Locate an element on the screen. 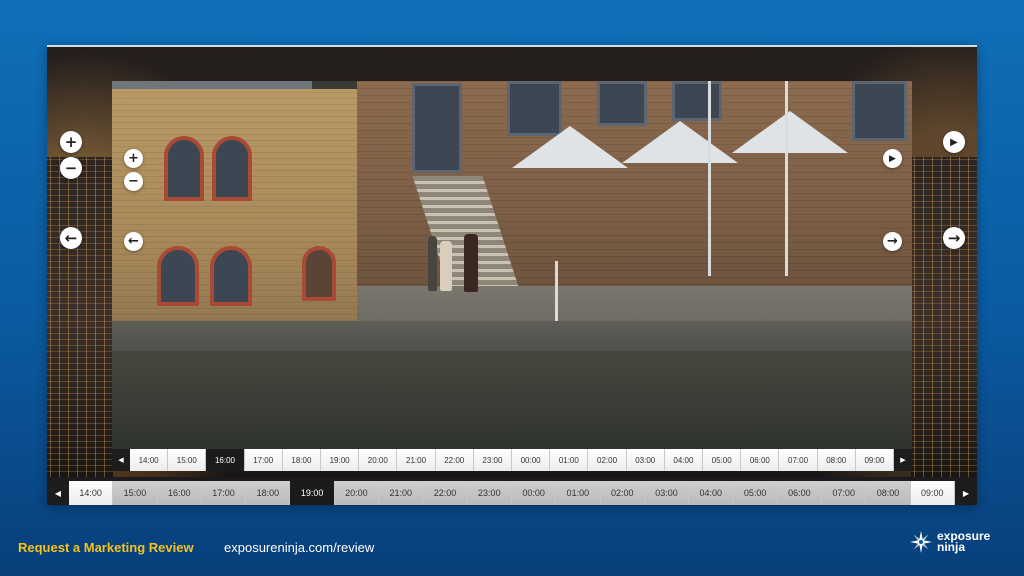  outer-zoom-out-button: − is located at coordinates (71, 168).